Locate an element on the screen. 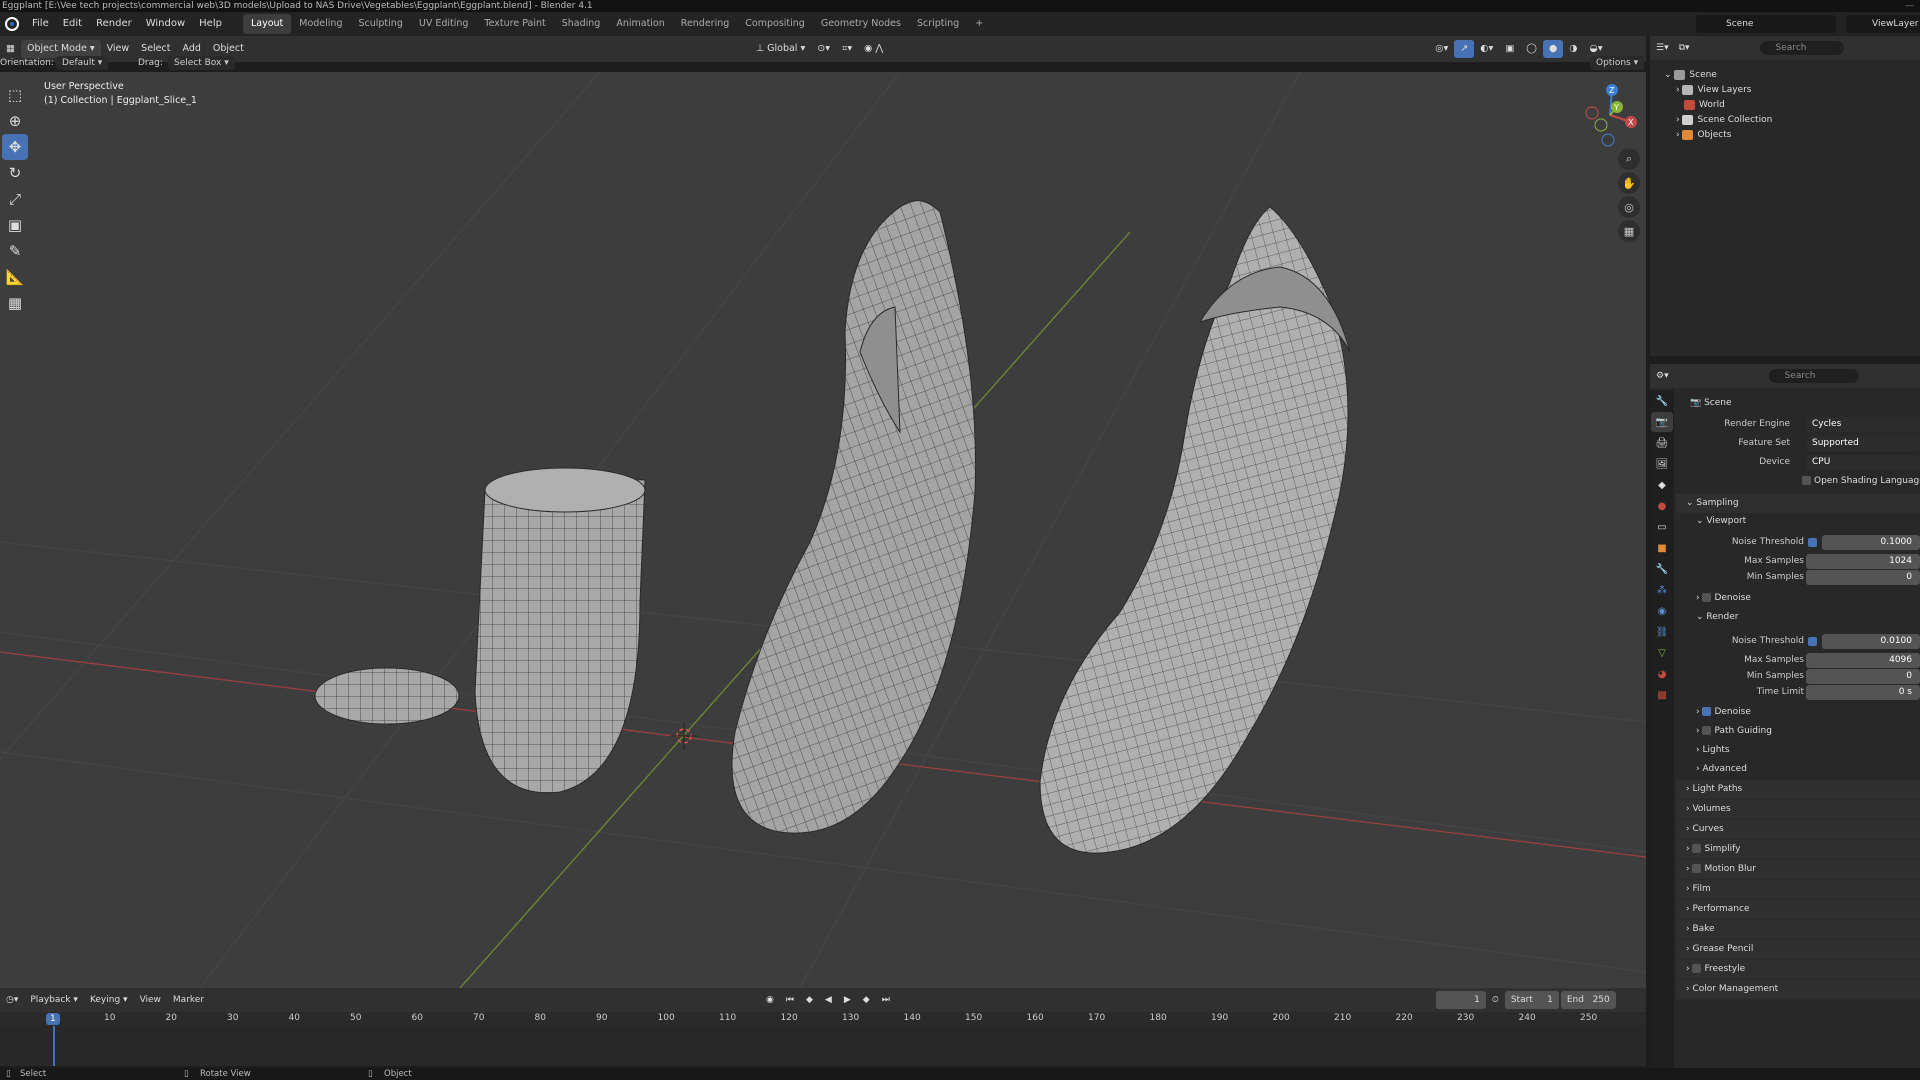 Image resolution: width=1920 pixels, height=1080 pixels. minimize-button: — is located at coordinates (1909, 6).